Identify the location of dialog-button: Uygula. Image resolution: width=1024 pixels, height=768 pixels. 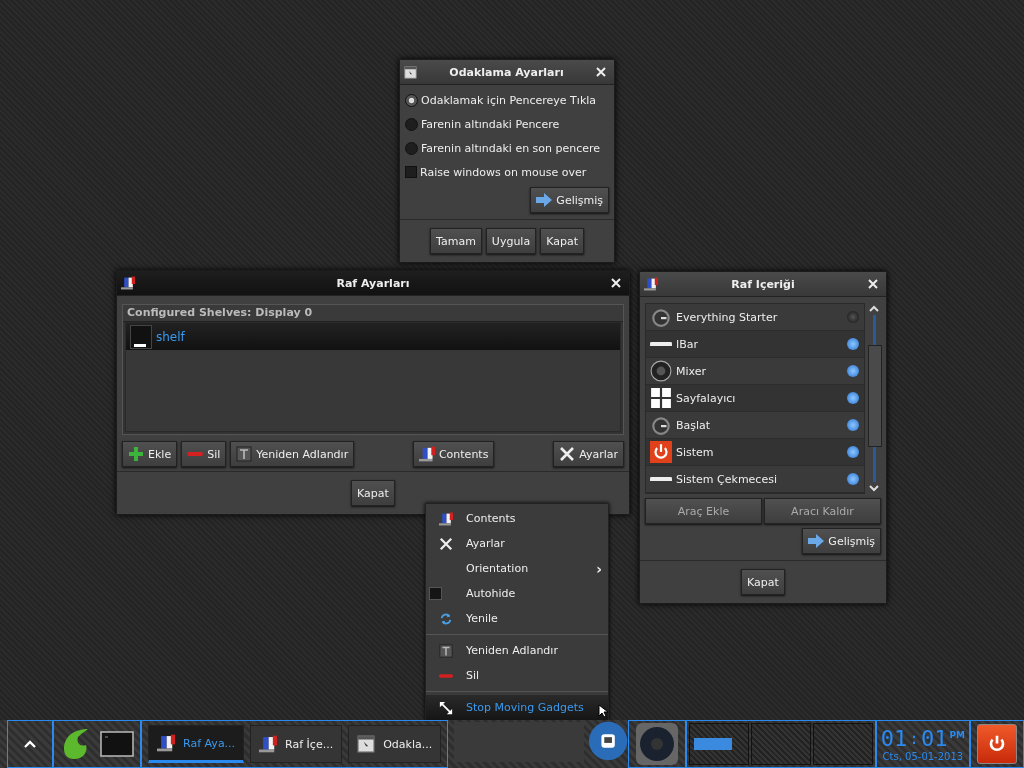
(511, 241).